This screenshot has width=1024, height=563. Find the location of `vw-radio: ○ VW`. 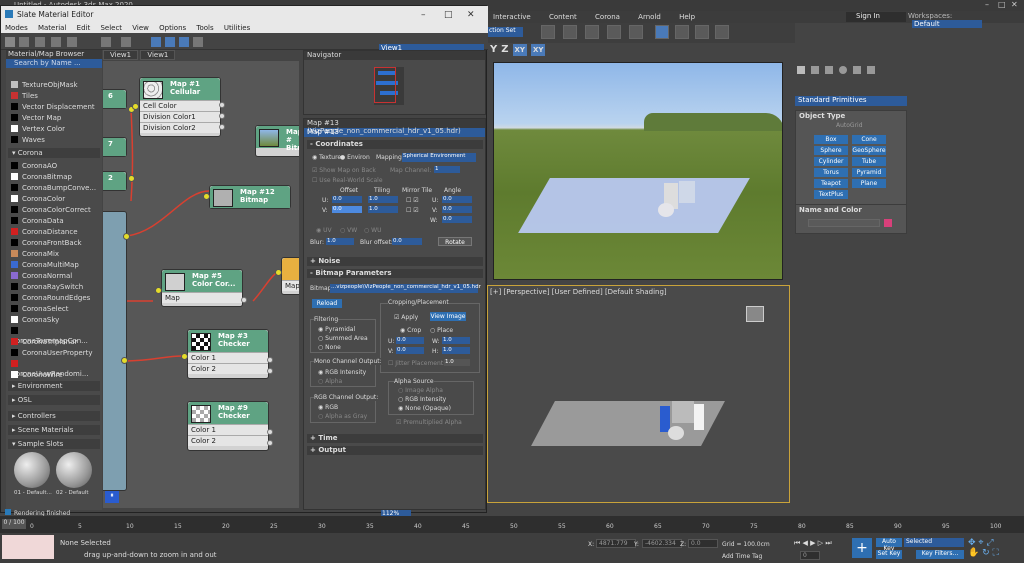

vw-radio: ○ VW is located at coordinates (348, 230).